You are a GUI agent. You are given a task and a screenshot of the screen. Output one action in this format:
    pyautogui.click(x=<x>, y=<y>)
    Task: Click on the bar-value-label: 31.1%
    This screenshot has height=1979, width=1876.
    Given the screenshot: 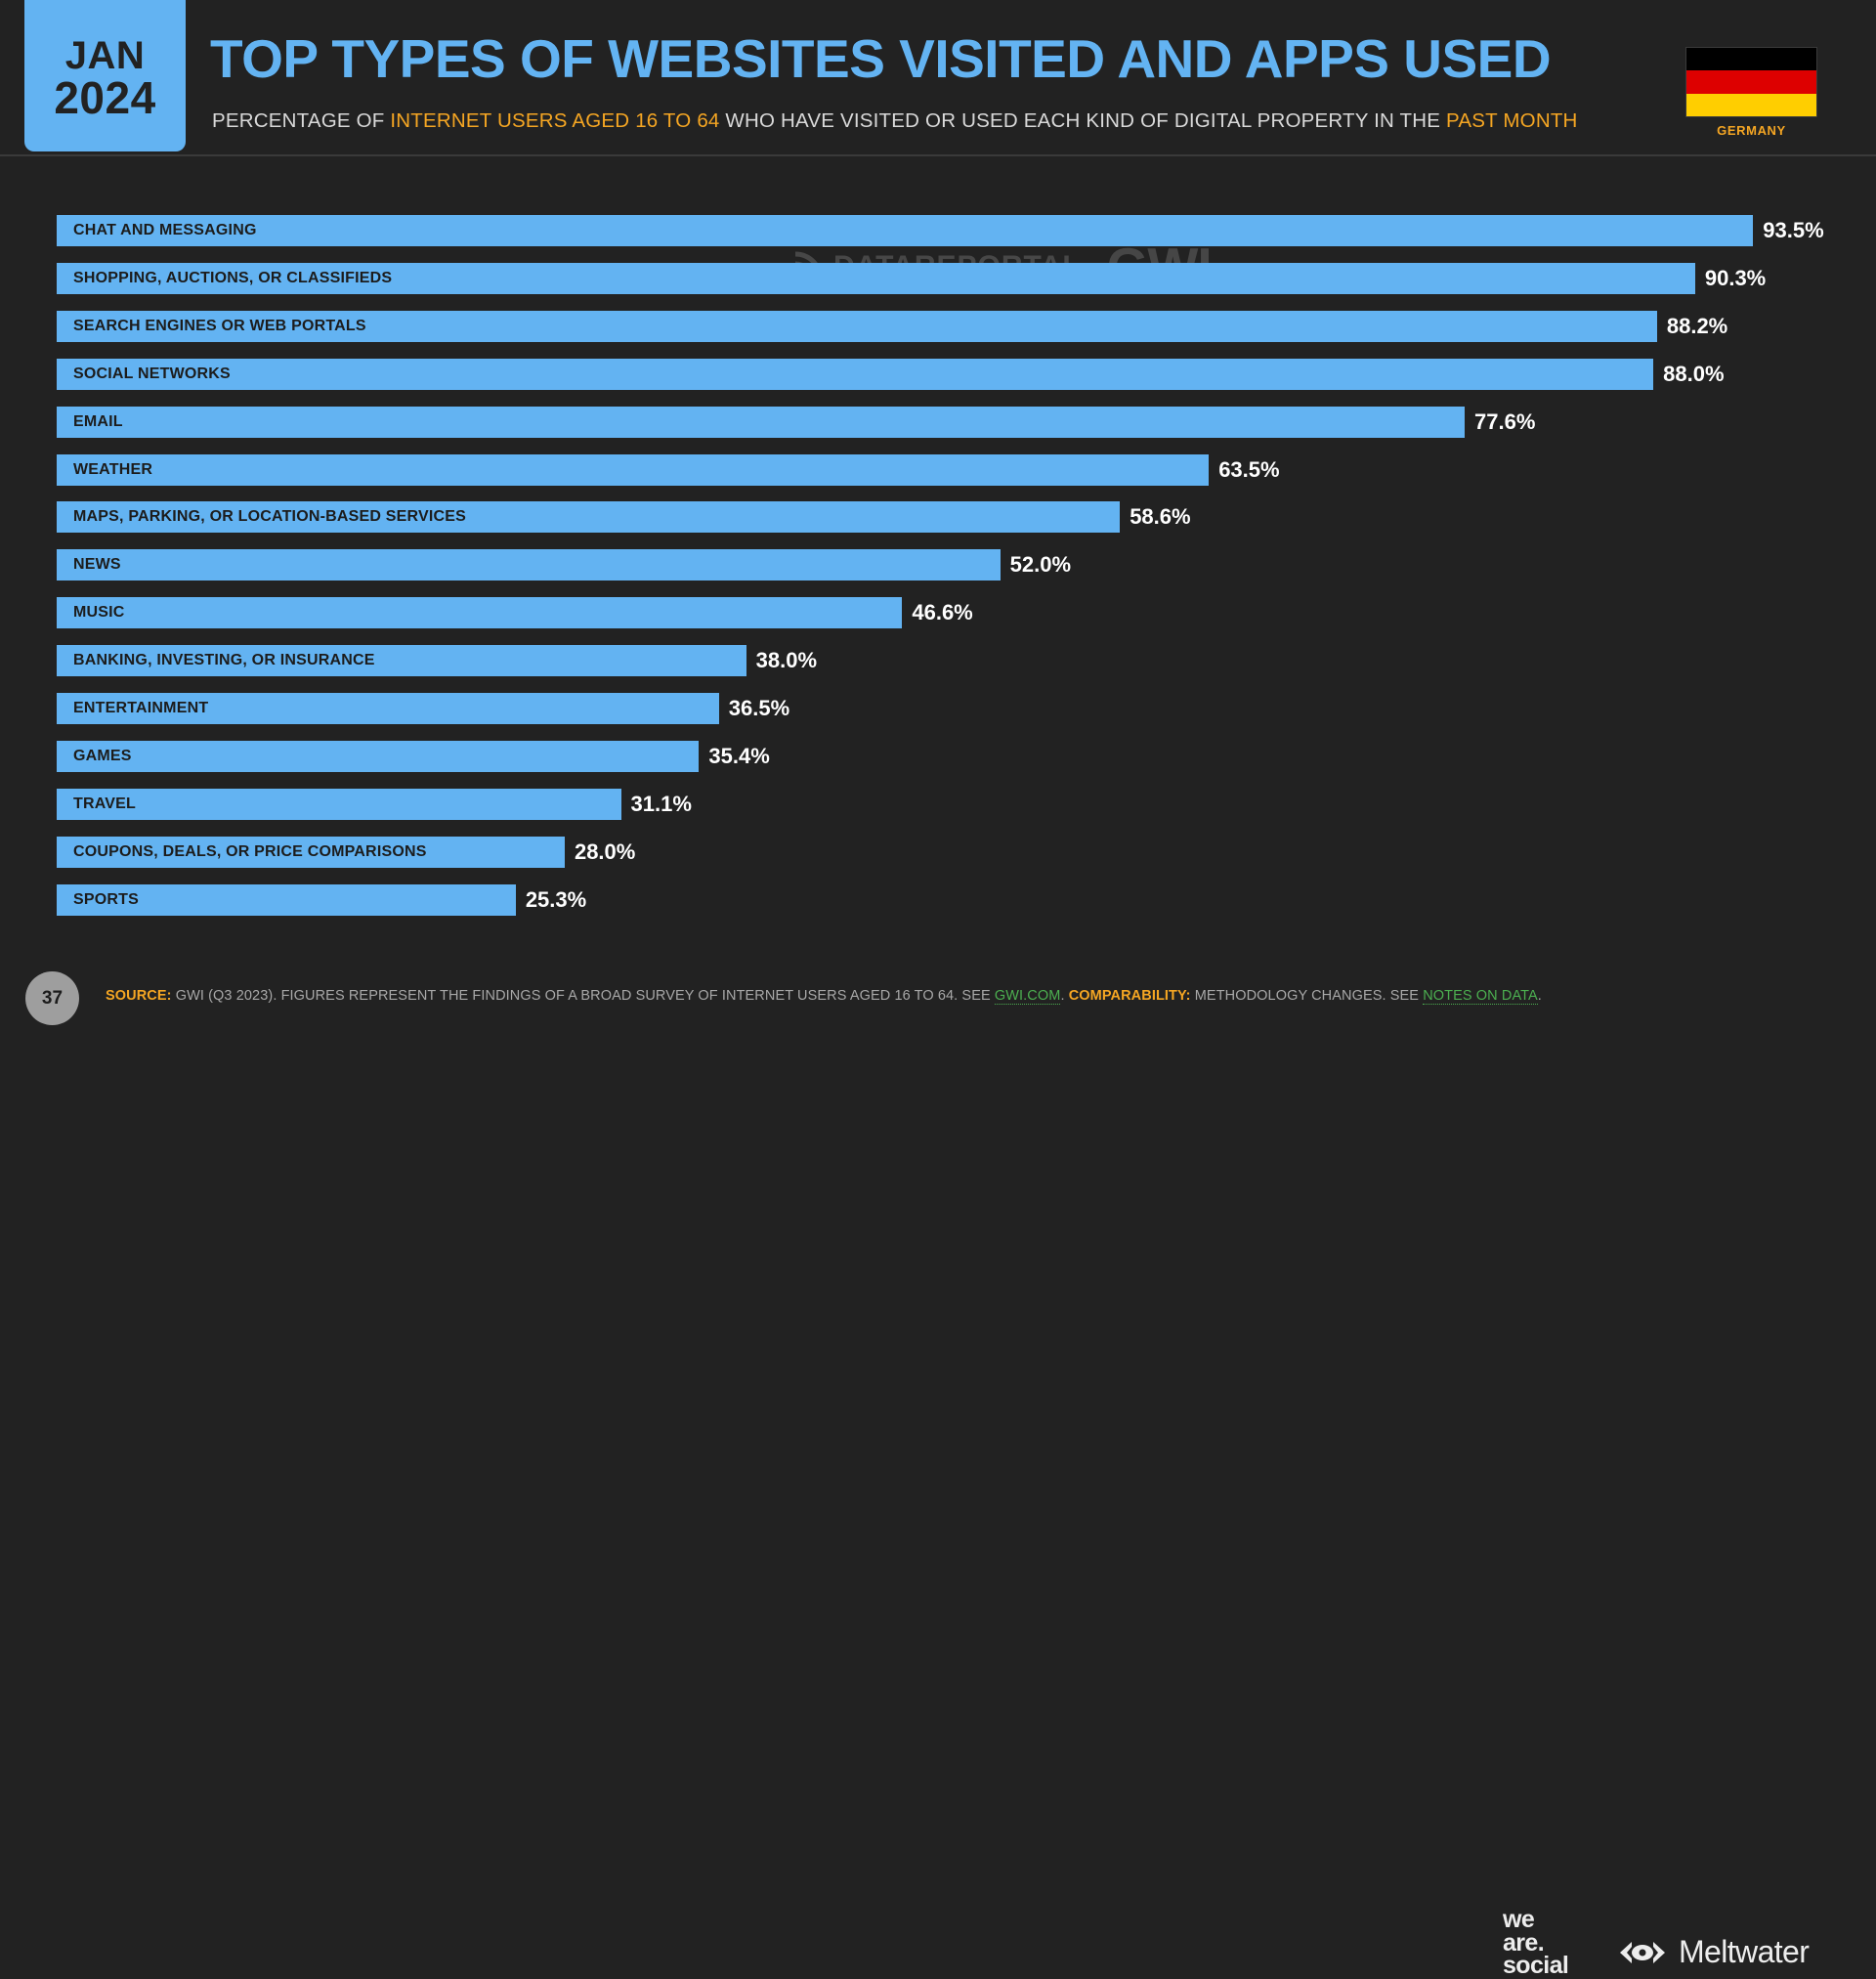 What is the action you would take?
    pyautogui.click(x=661, y=803)
    